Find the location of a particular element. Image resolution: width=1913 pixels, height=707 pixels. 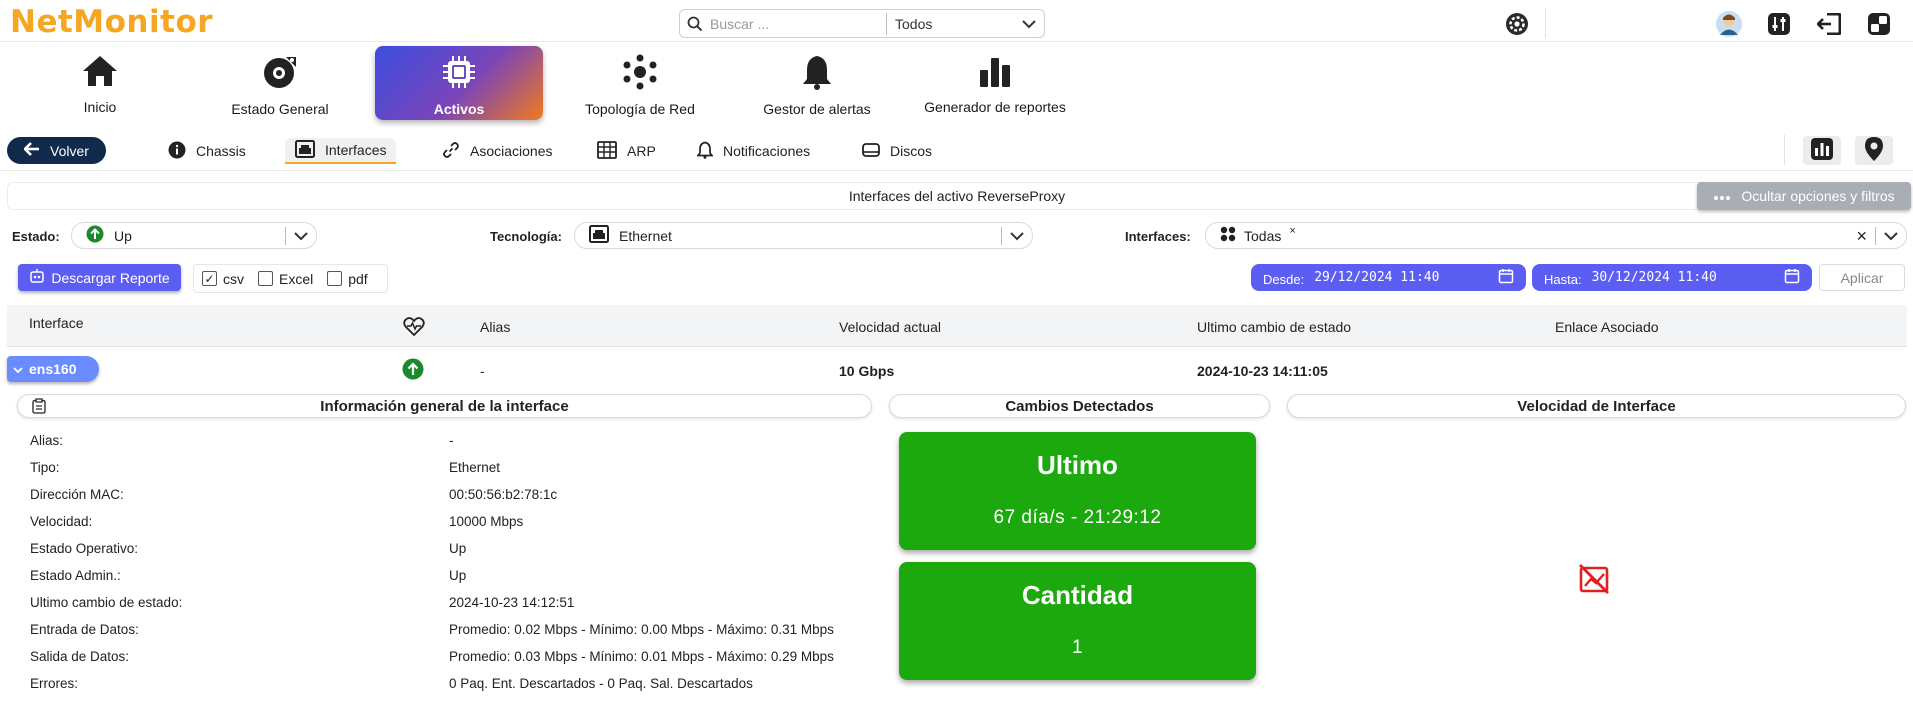

back-button: Volver is located at coordinates (56, 150).